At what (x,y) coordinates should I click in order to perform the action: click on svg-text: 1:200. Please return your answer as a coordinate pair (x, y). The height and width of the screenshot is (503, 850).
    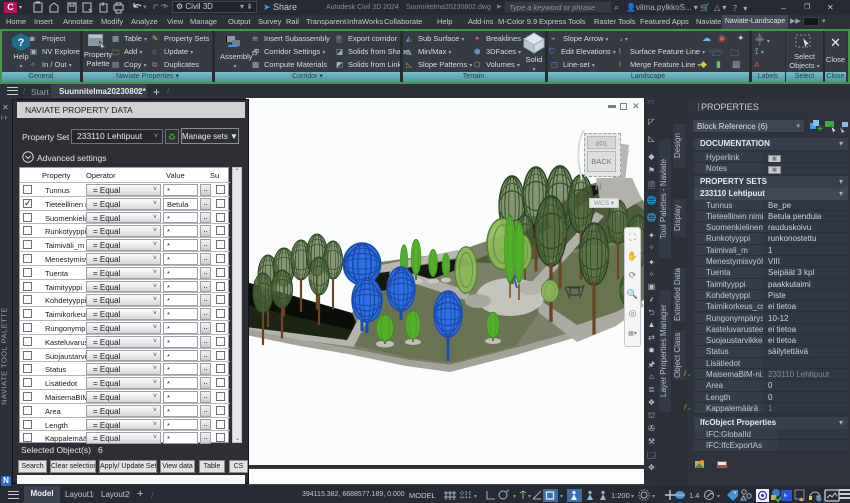
    Looking at the image, I should click on (620, 495).